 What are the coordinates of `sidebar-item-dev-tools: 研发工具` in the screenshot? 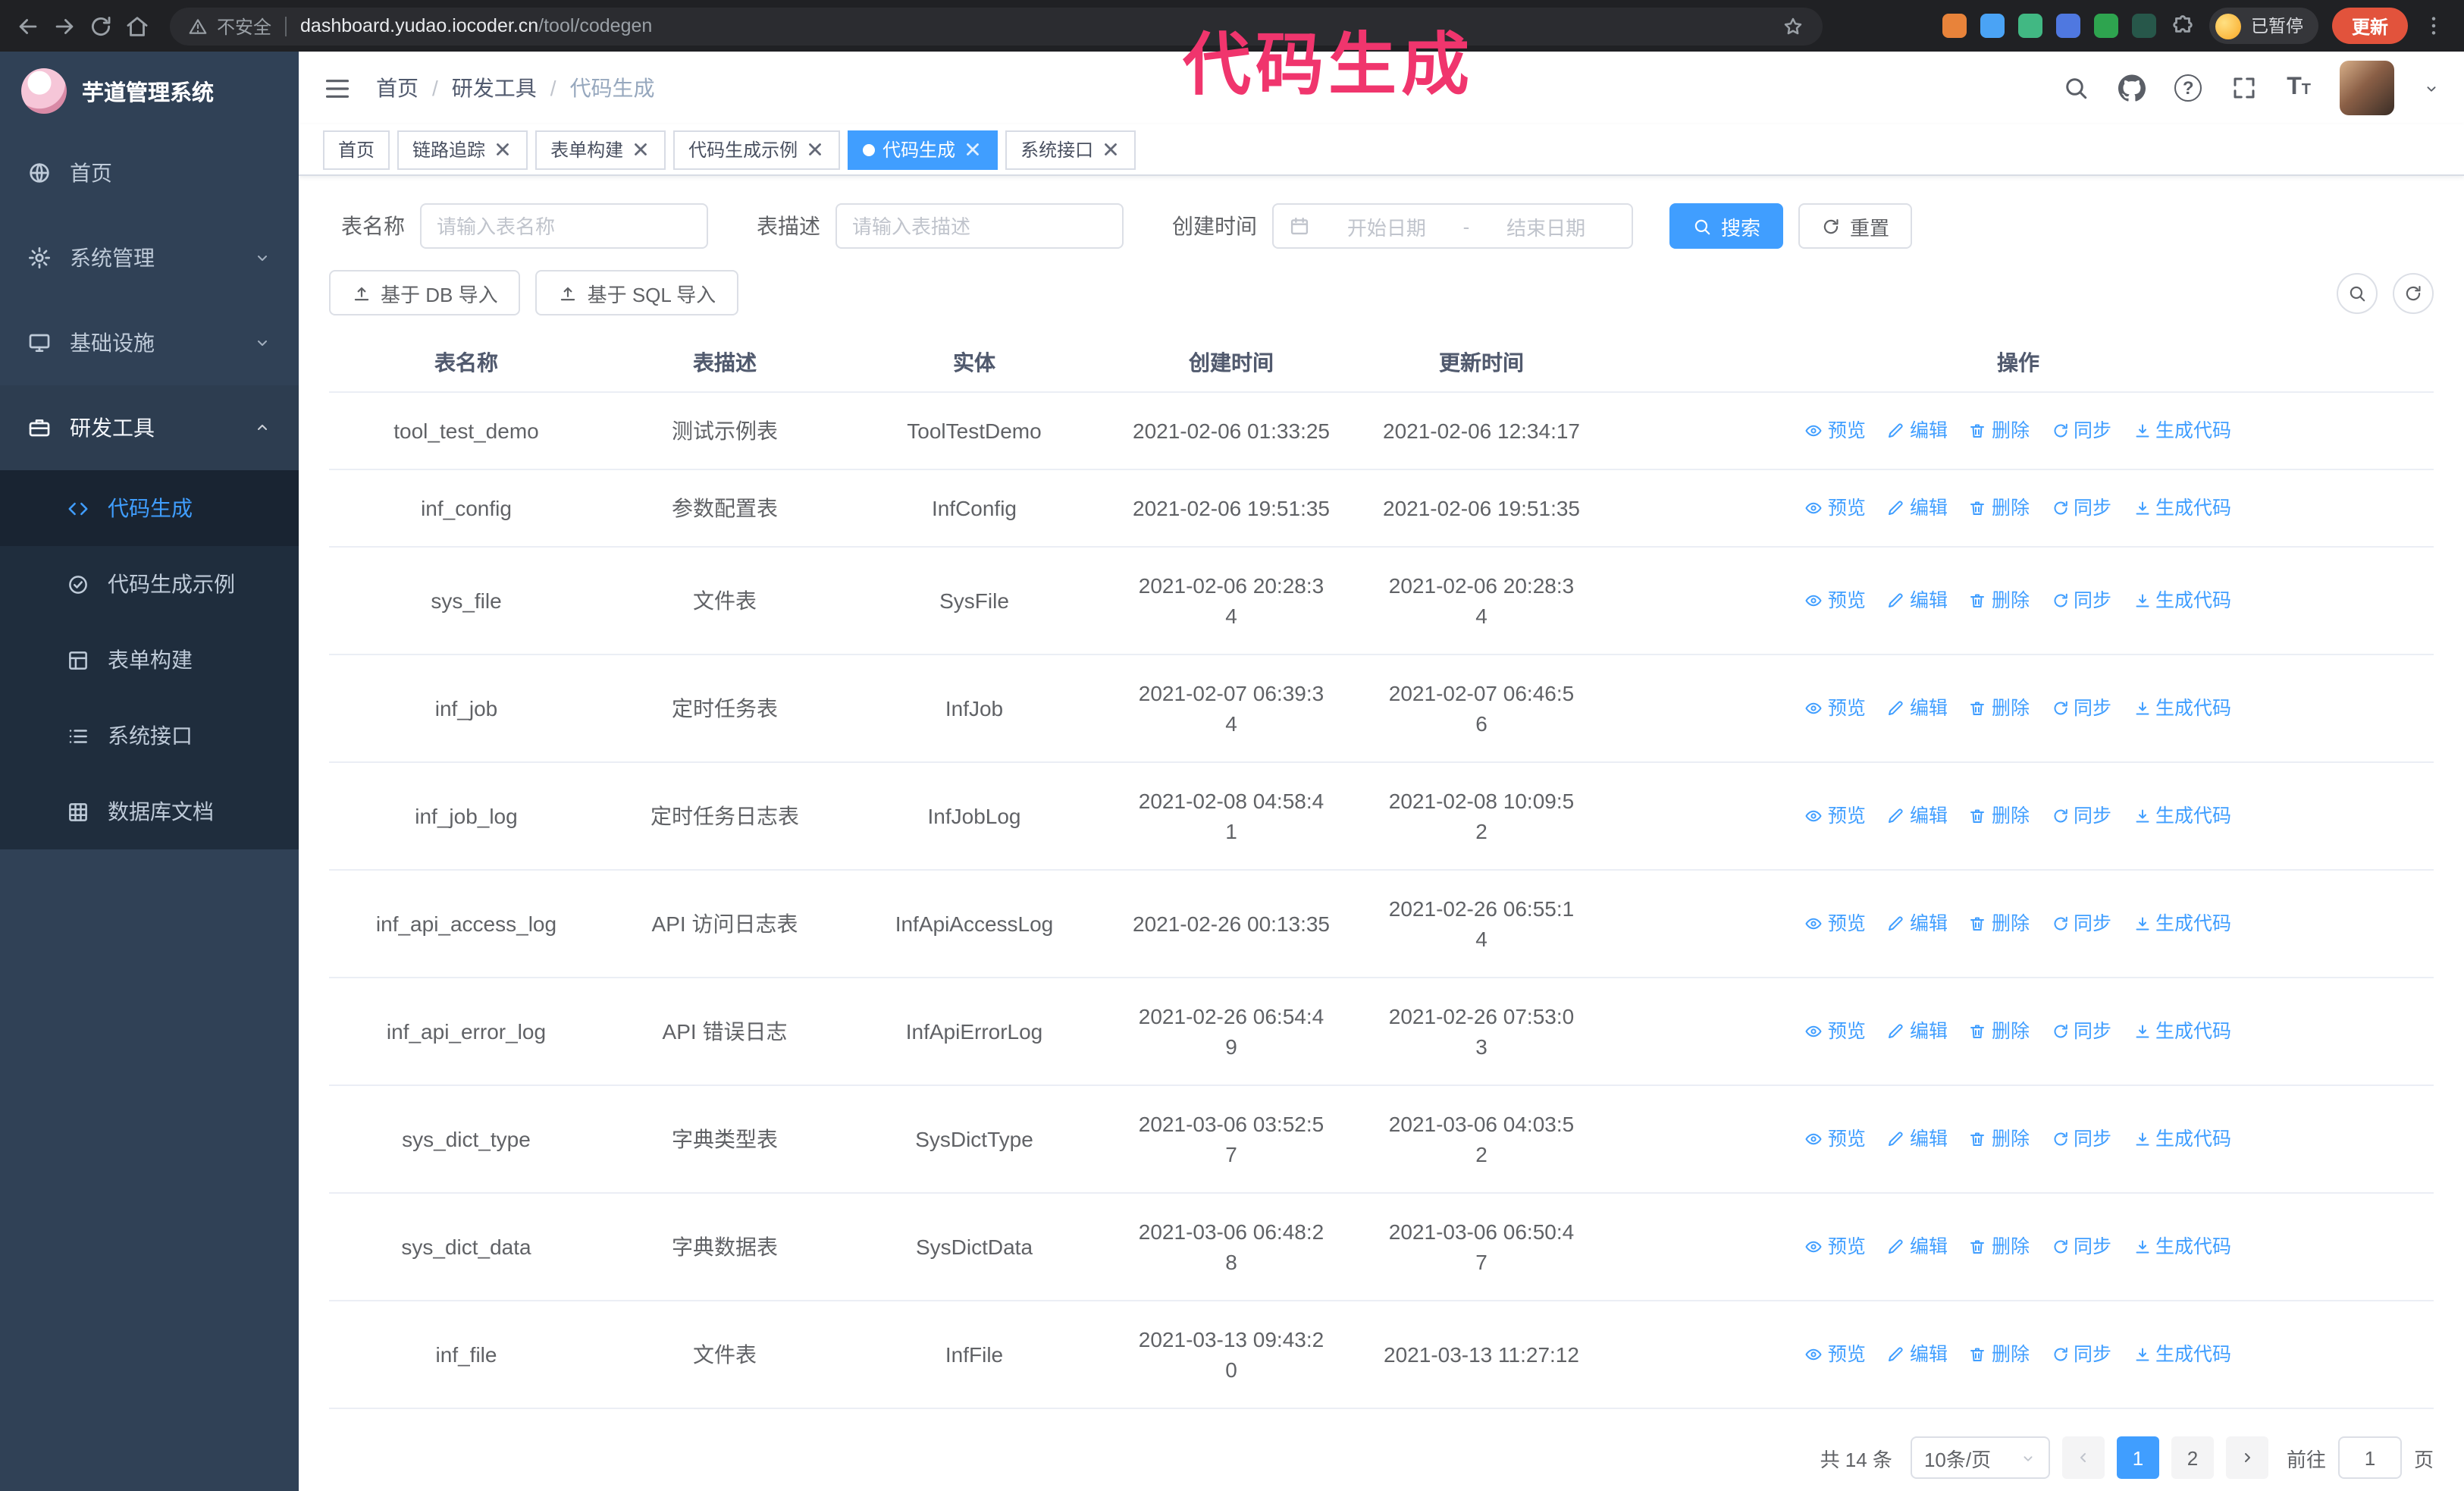 It's located at (150, 427).